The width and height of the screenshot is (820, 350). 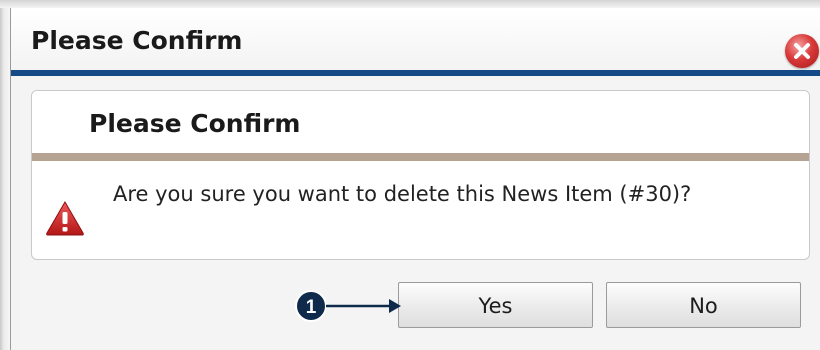 I want to click on callout-annotation: 1, so click(x=348, y=306).